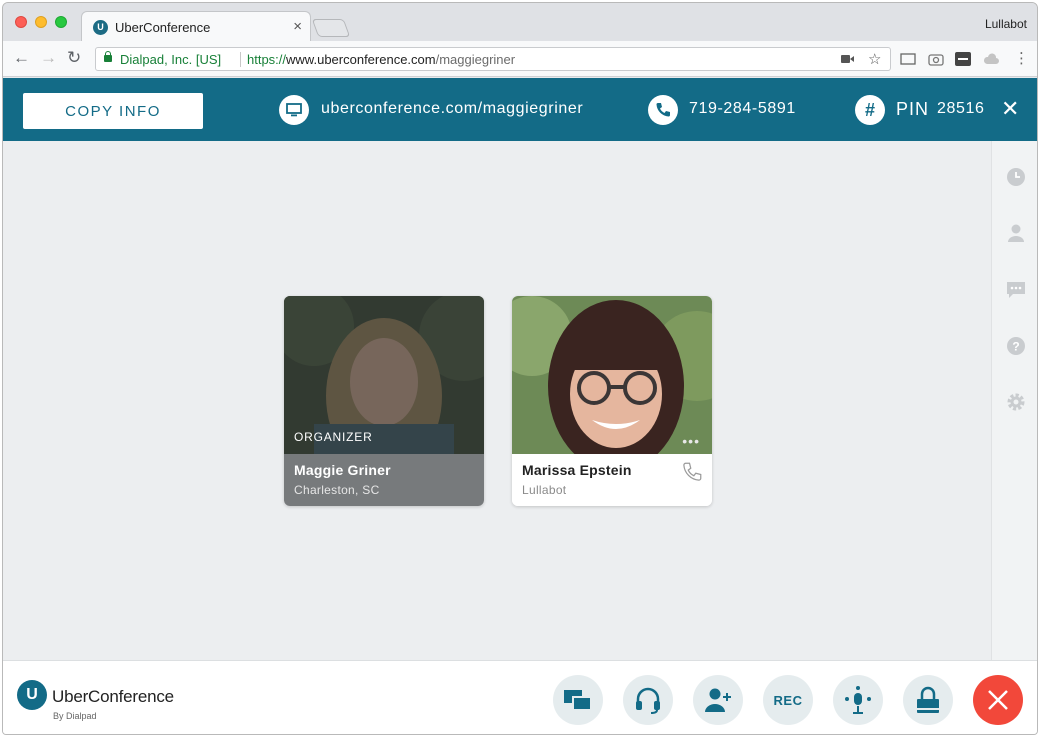 The image size is (1041, 737). I want to click on close-icon, so click(998, 700).